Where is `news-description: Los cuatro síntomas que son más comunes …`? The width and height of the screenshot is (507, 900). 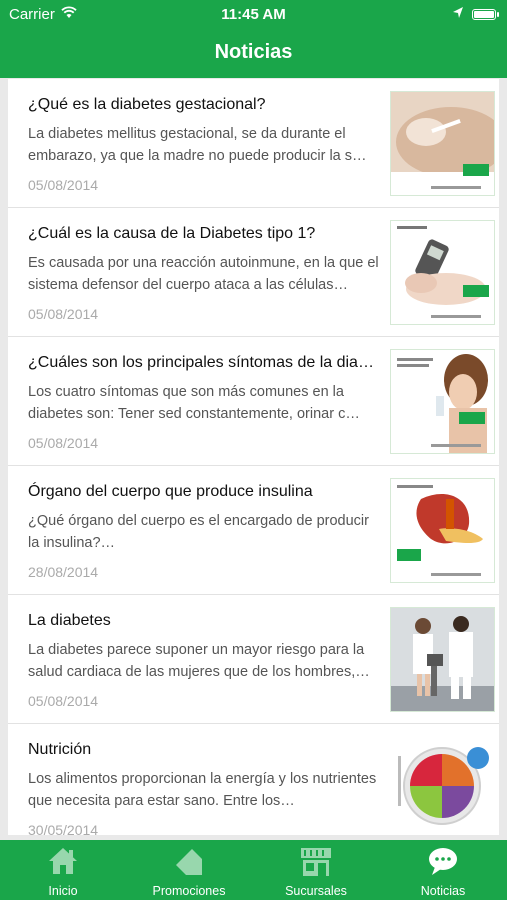
news-description: Los cuatro síntomas que son más comunes … is located at coordinates (194, 403).